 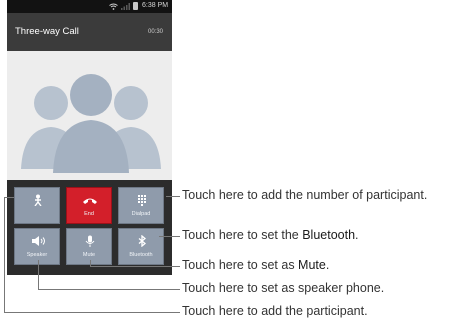 What do you see at coordinates (90, 201) in the screenshot?
I see `end-call-icon` at bounding box center [90, 201].